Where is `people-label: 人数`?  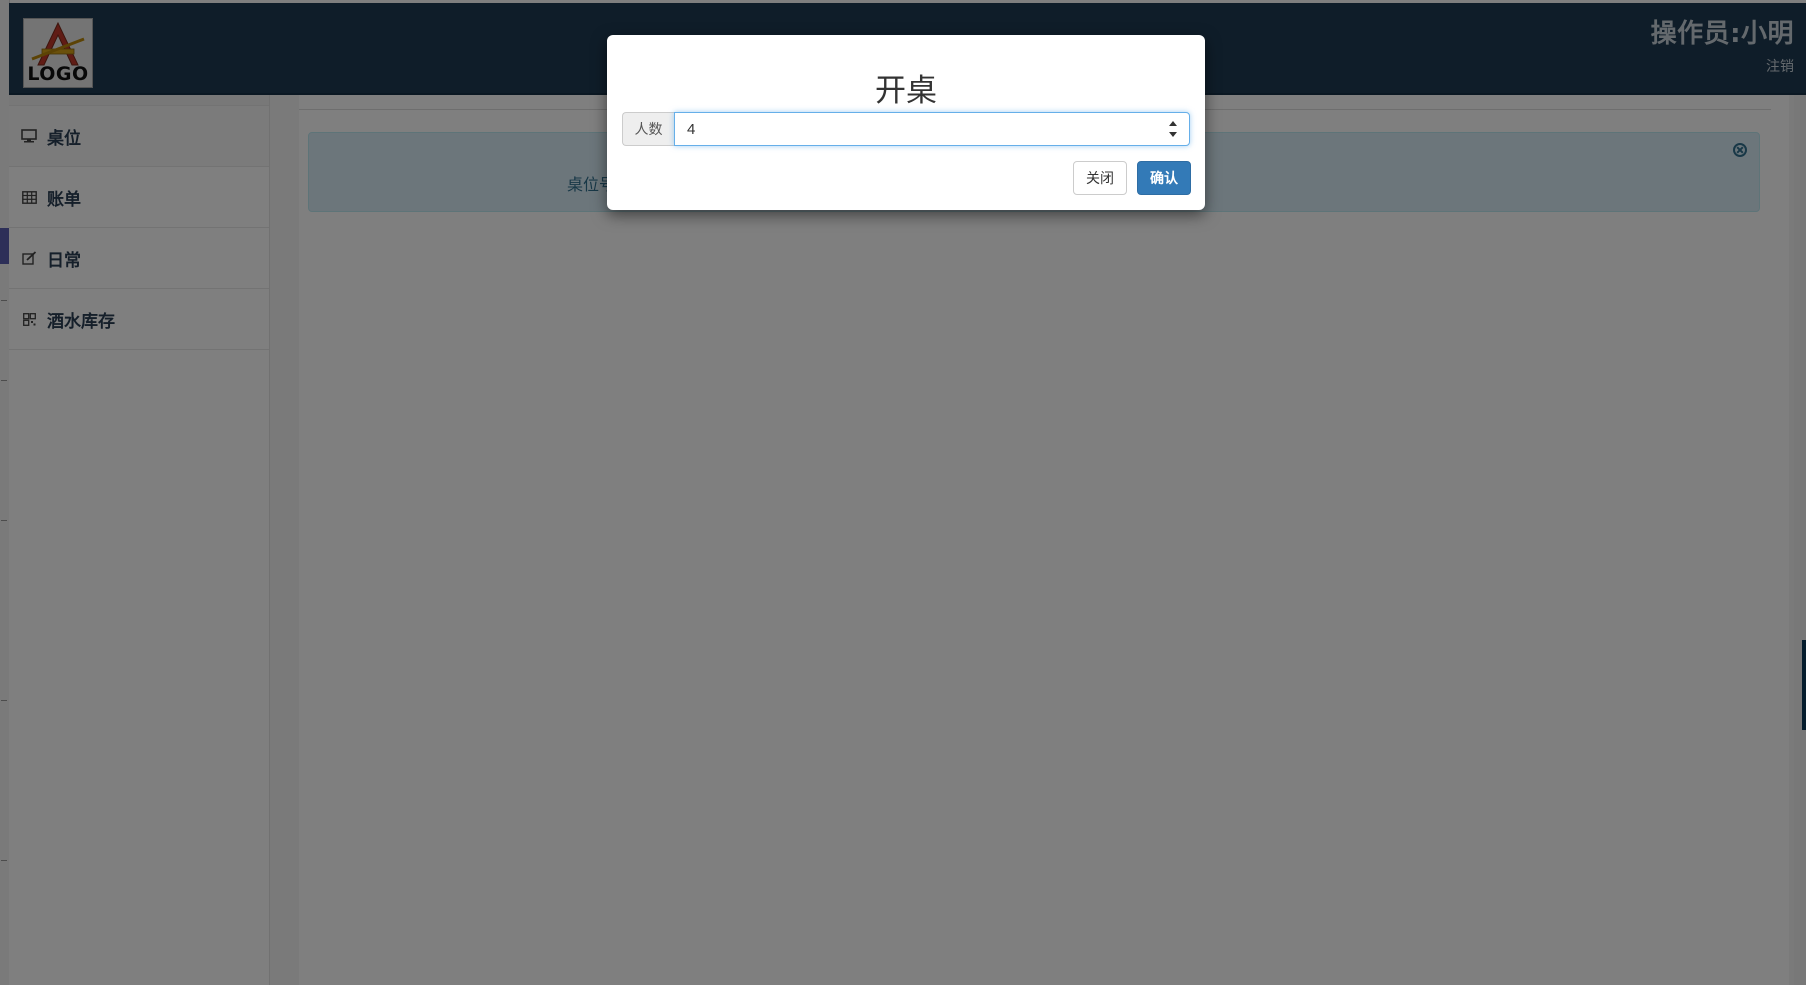 people-label: 人数 is located at coordinates (648, 129).